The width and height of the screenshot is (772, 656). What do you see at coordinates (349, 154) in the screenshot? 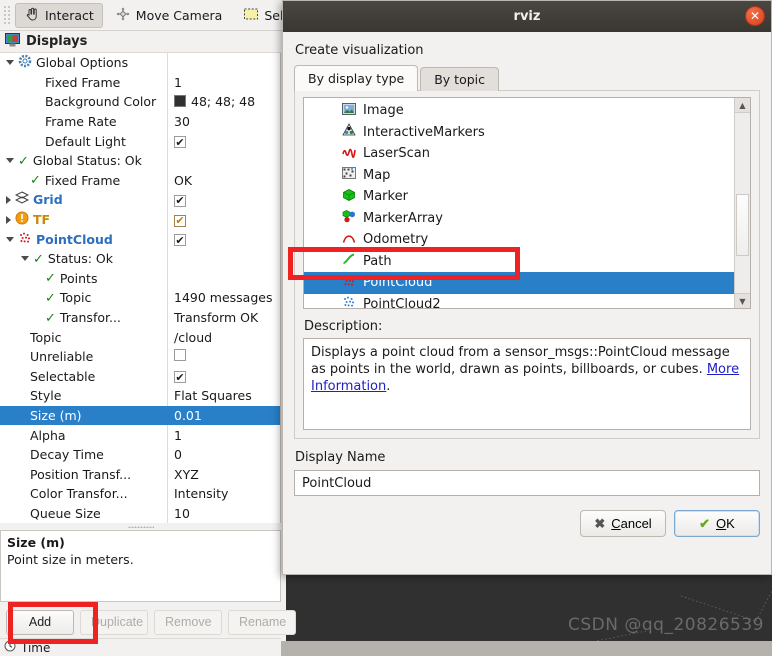
I see `laserscan-icon` at bounding box center [349, 154].